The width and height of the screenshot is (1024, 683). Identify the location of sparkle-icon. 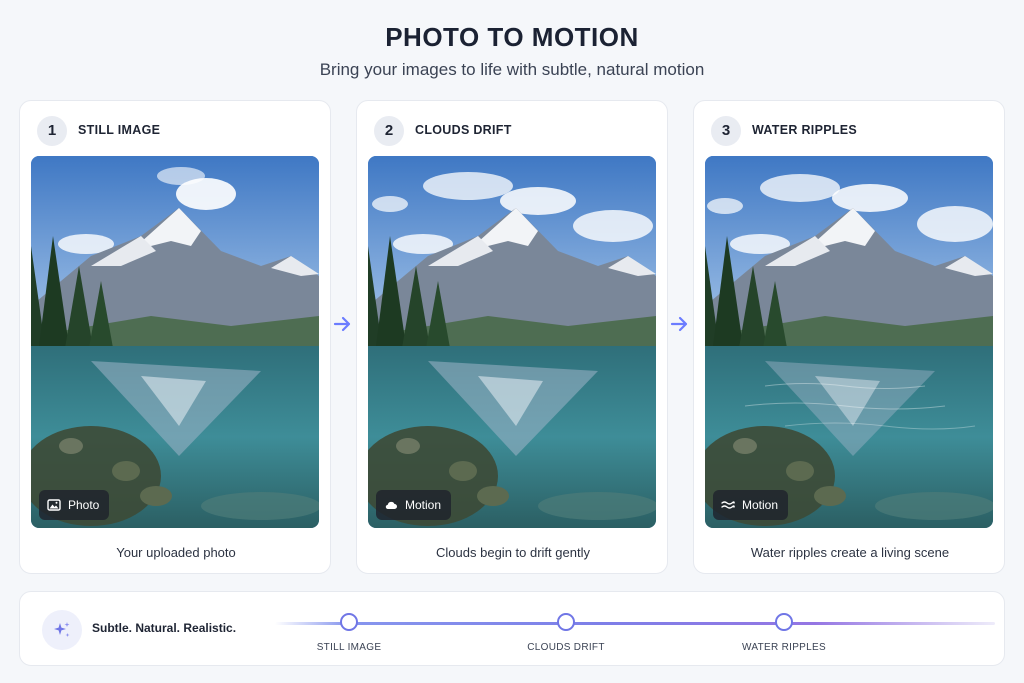
(62, 629).